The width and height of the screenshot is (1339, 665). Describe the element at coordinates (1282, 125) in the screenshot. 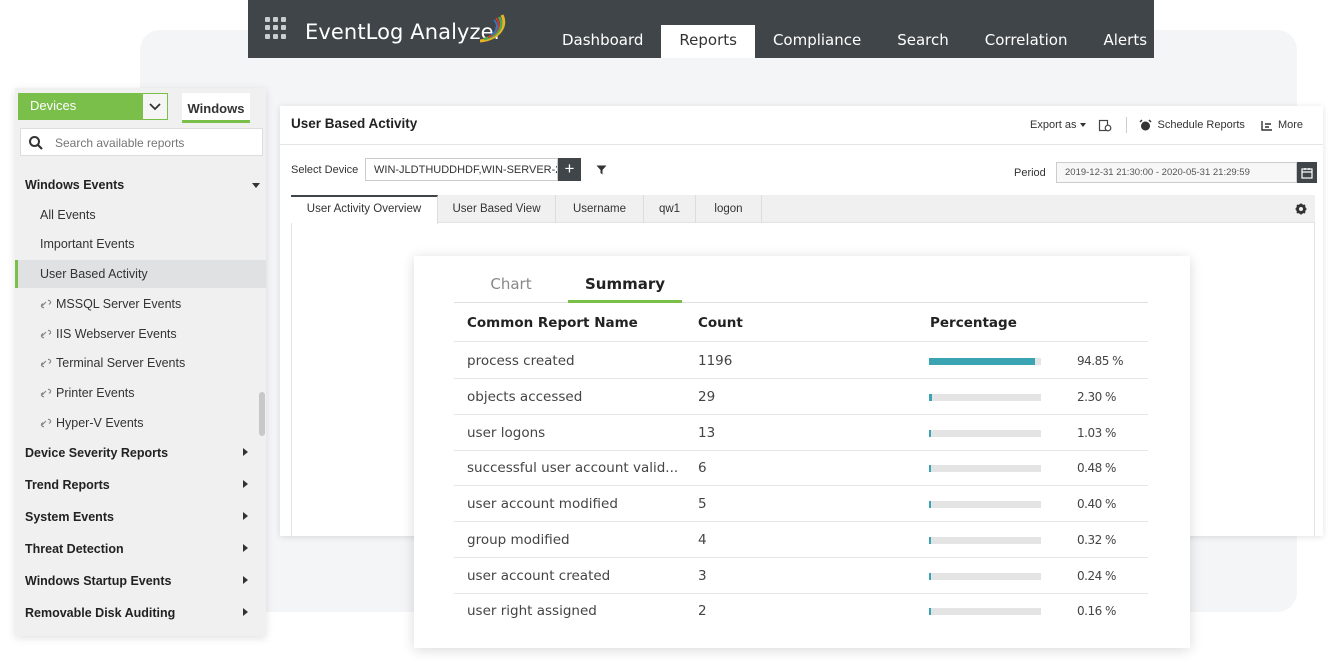

I see `more-button: More` at that location.